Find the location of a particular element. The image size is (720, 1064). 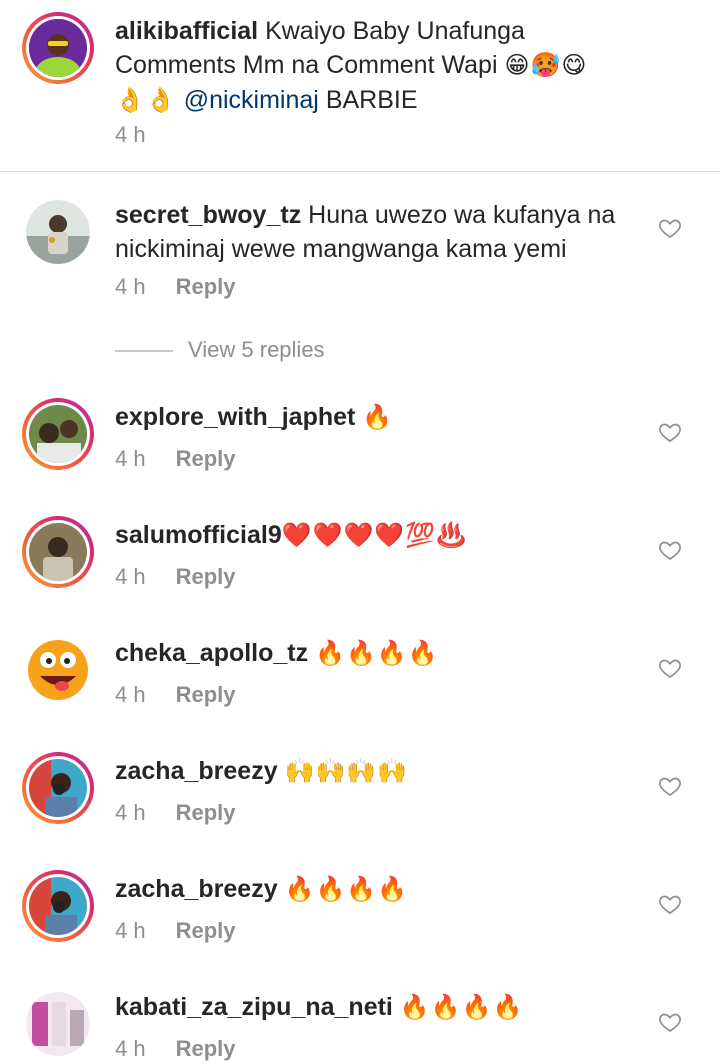

comment-emojis: 🔥 is located at coordinates (378, 417).